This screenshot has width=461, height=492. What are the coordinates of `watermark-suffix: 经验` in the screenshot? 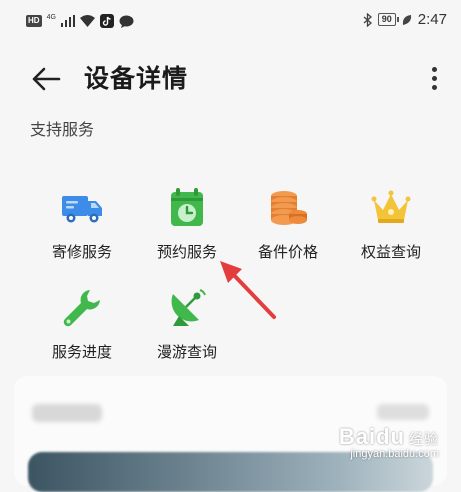 It's located at (424, 439).